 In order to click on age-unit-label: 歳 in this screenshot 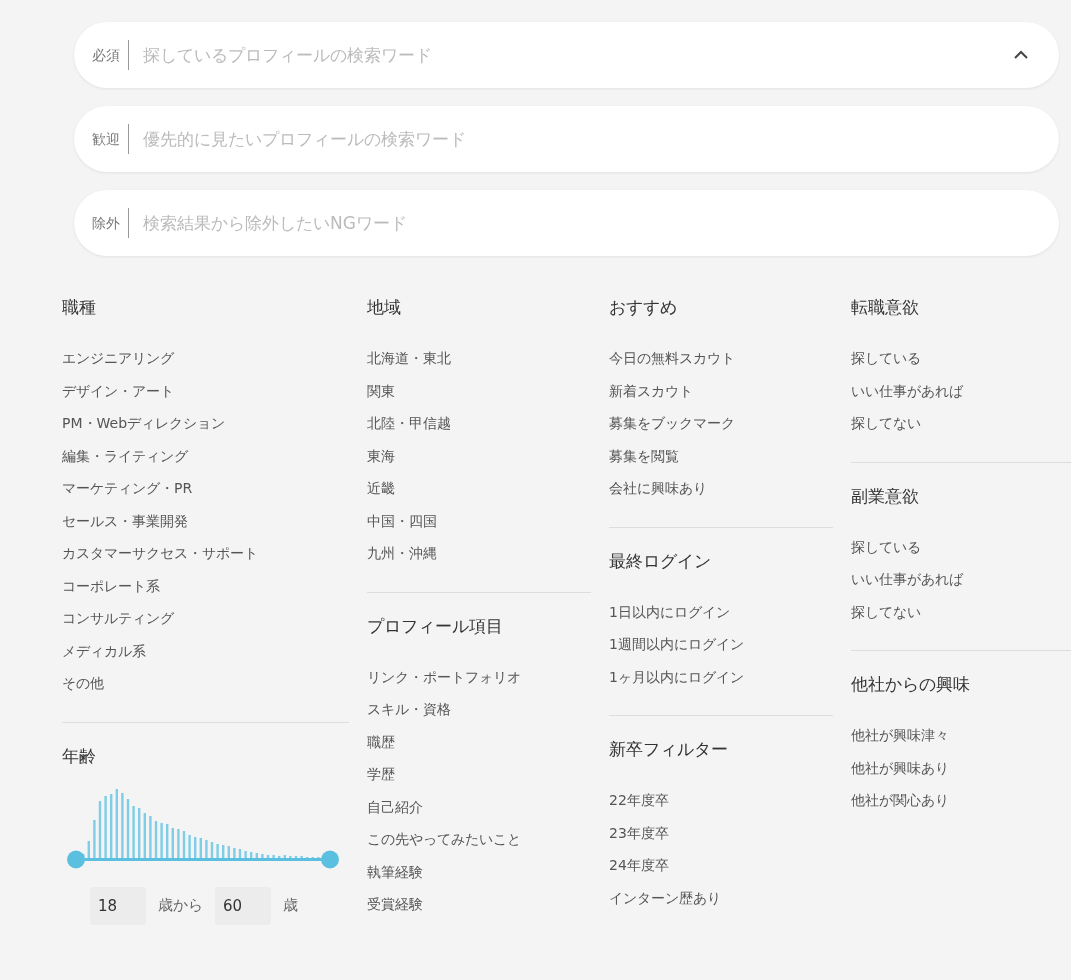, I will do `click(290, 905)`.